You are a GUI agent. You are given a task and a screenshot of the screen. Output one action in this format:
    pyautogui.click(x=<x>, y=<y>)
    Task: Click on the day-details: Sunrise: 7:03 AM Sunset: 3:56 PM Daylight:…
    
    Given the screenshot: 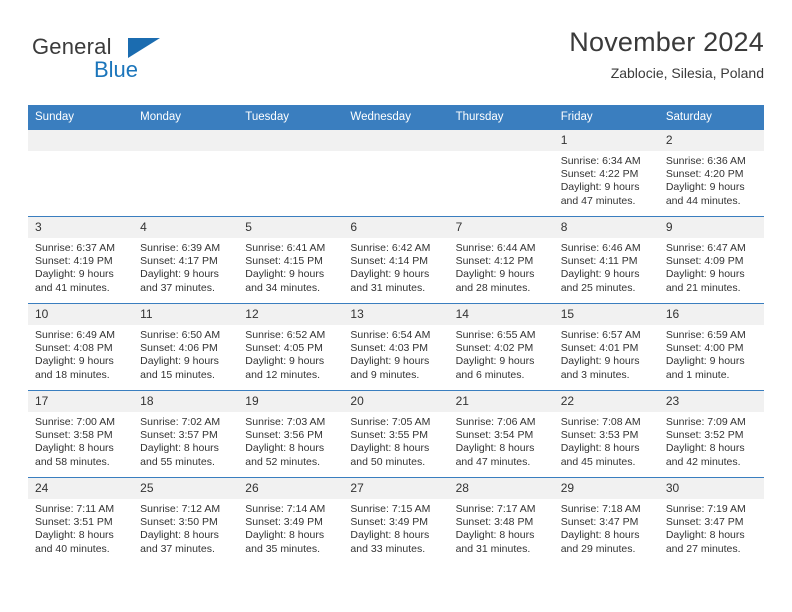 What is the action you would take?
    pyautogui.click(x=290, y=440)
    